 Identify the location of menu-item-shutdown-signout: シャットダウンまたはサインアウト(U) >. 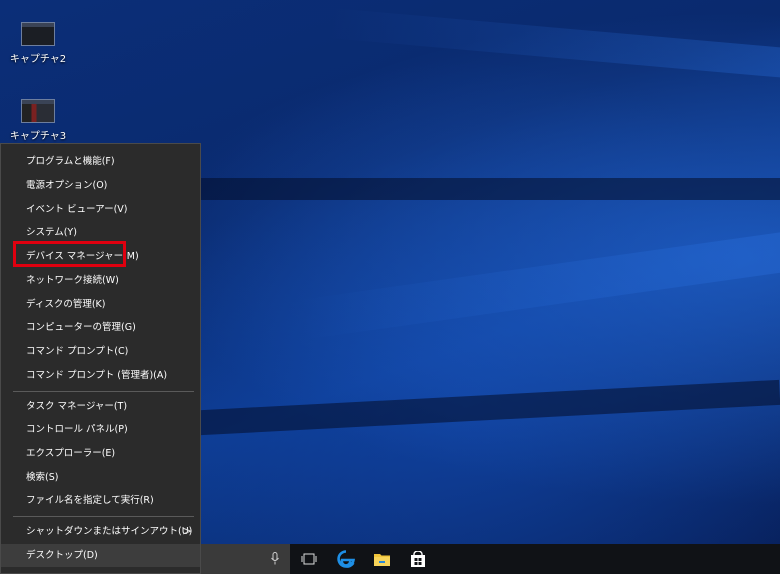
(100, 531).